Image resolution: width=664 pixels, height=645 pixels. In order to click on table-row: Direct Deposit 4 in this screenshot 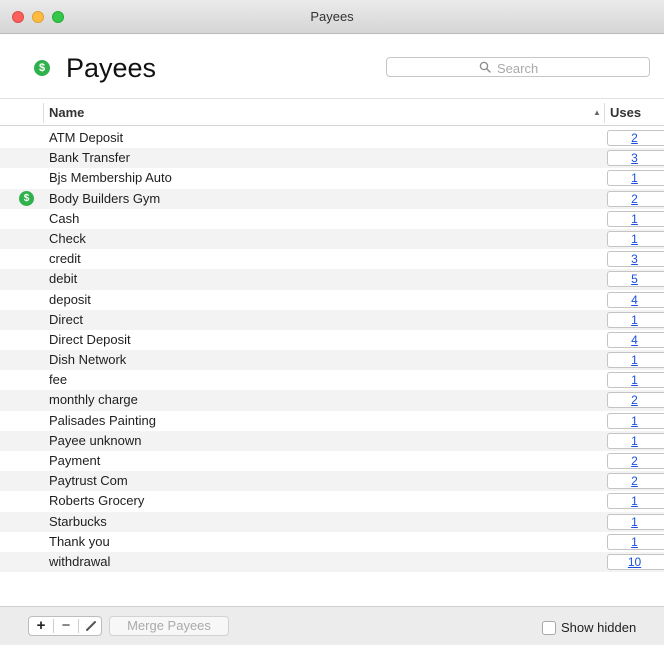, I will do `click(332, 340)`.